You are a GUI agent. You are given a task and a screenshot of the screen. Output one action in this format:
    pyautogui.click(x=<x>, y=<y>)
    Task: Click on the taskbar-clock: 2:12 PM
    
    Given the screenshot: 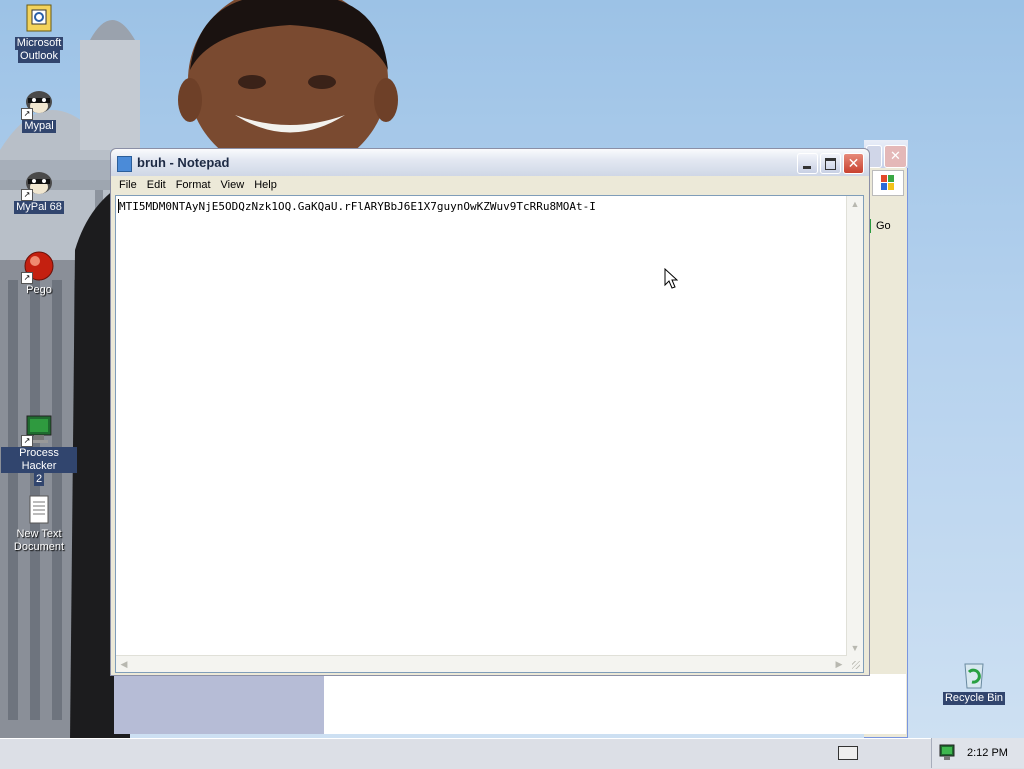 What is the action you would take?
    pyautogui.click(x=987, y=753)
    